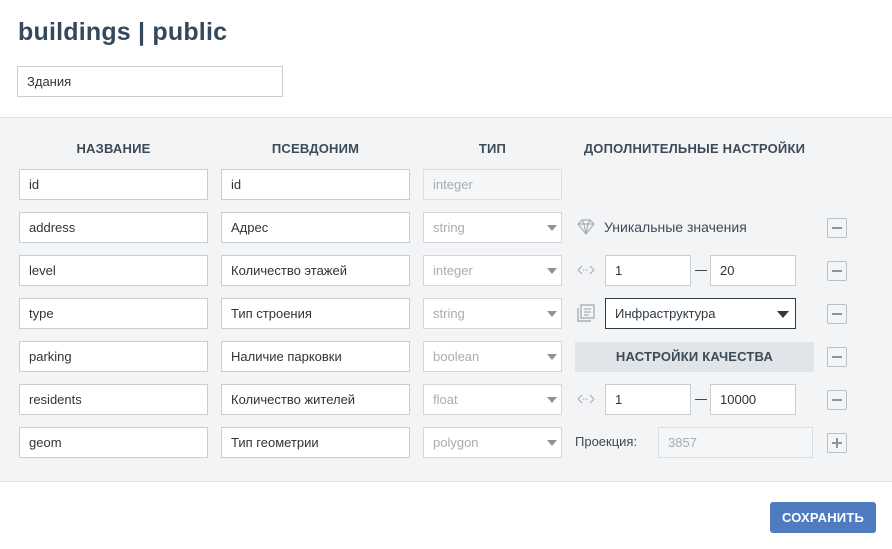 This screenshot has width=892, height=549. I want to click on field-type-value: boolean, so click(456, 356).